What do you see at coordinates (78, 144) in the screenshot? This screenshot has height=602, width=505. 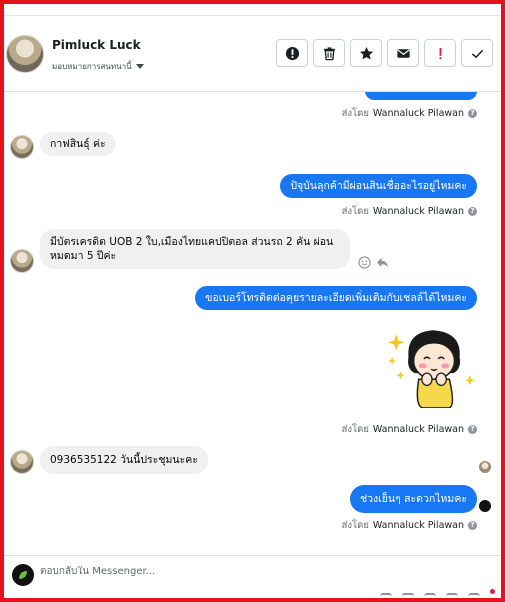 I see `incoming-message: กาฟสินธุ์ ค่ะ` at bounding box center [78, 144].